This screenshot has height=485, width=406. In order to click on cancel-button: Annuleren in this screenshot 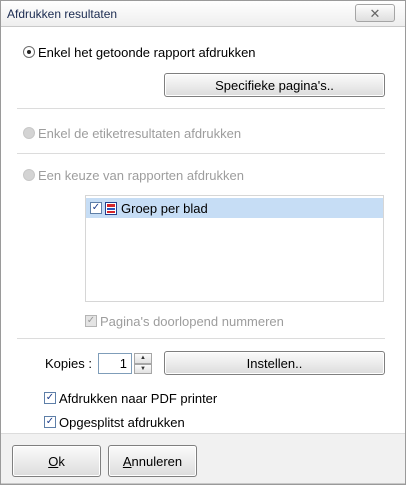, I will do `click(152, 461)`.